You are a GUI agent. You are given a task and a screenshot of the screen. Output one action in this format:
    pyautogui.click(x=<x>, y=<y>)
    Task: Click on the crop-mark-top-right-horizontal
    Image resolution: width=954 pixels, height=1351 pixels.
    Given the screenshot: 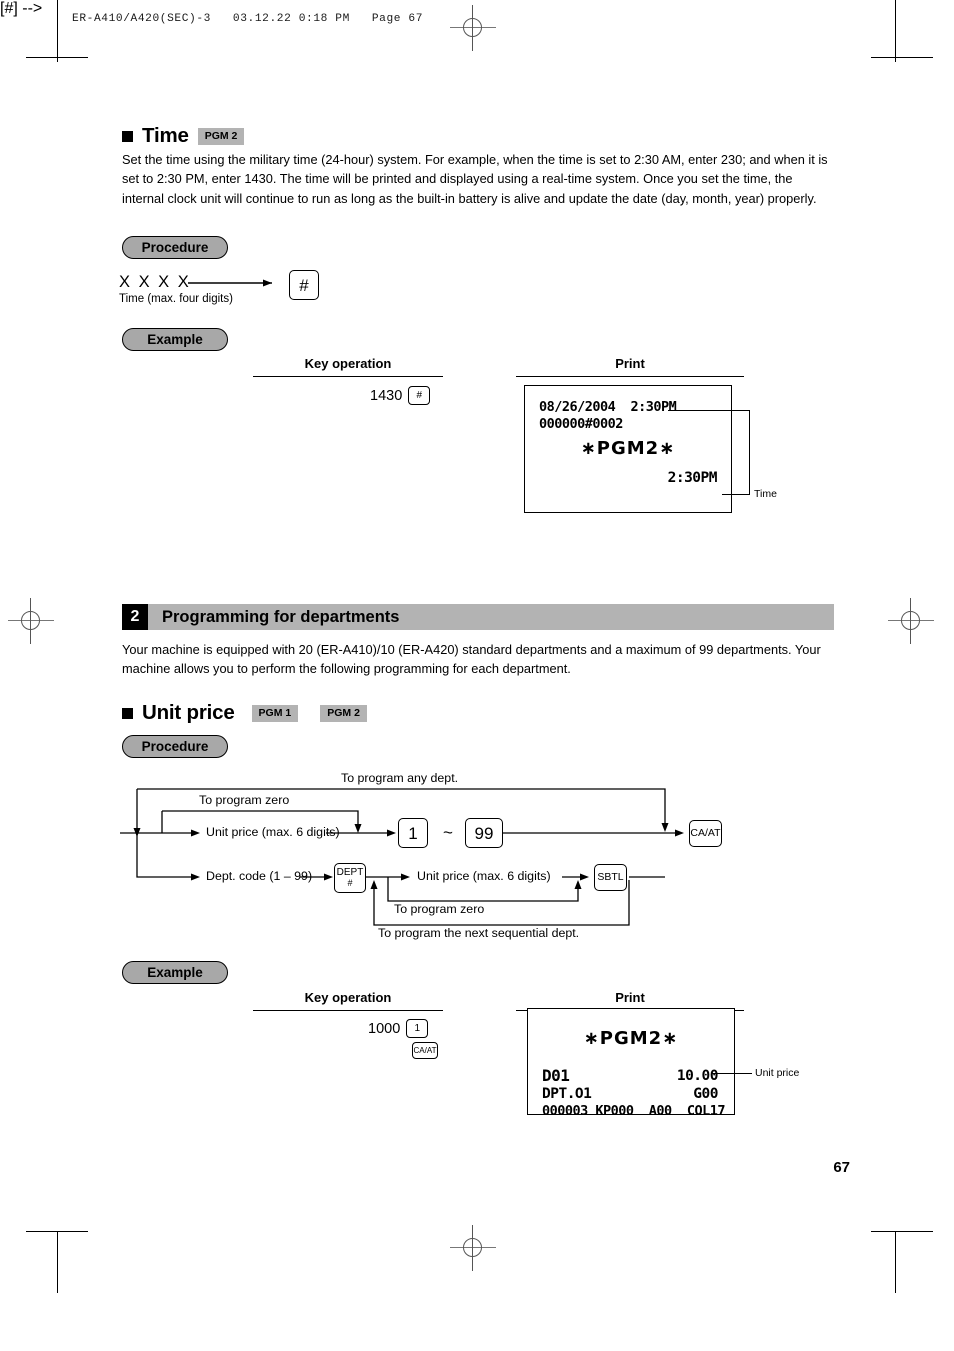 What is the action you would take?
    pyautogui.click(x=902, y=57)
    